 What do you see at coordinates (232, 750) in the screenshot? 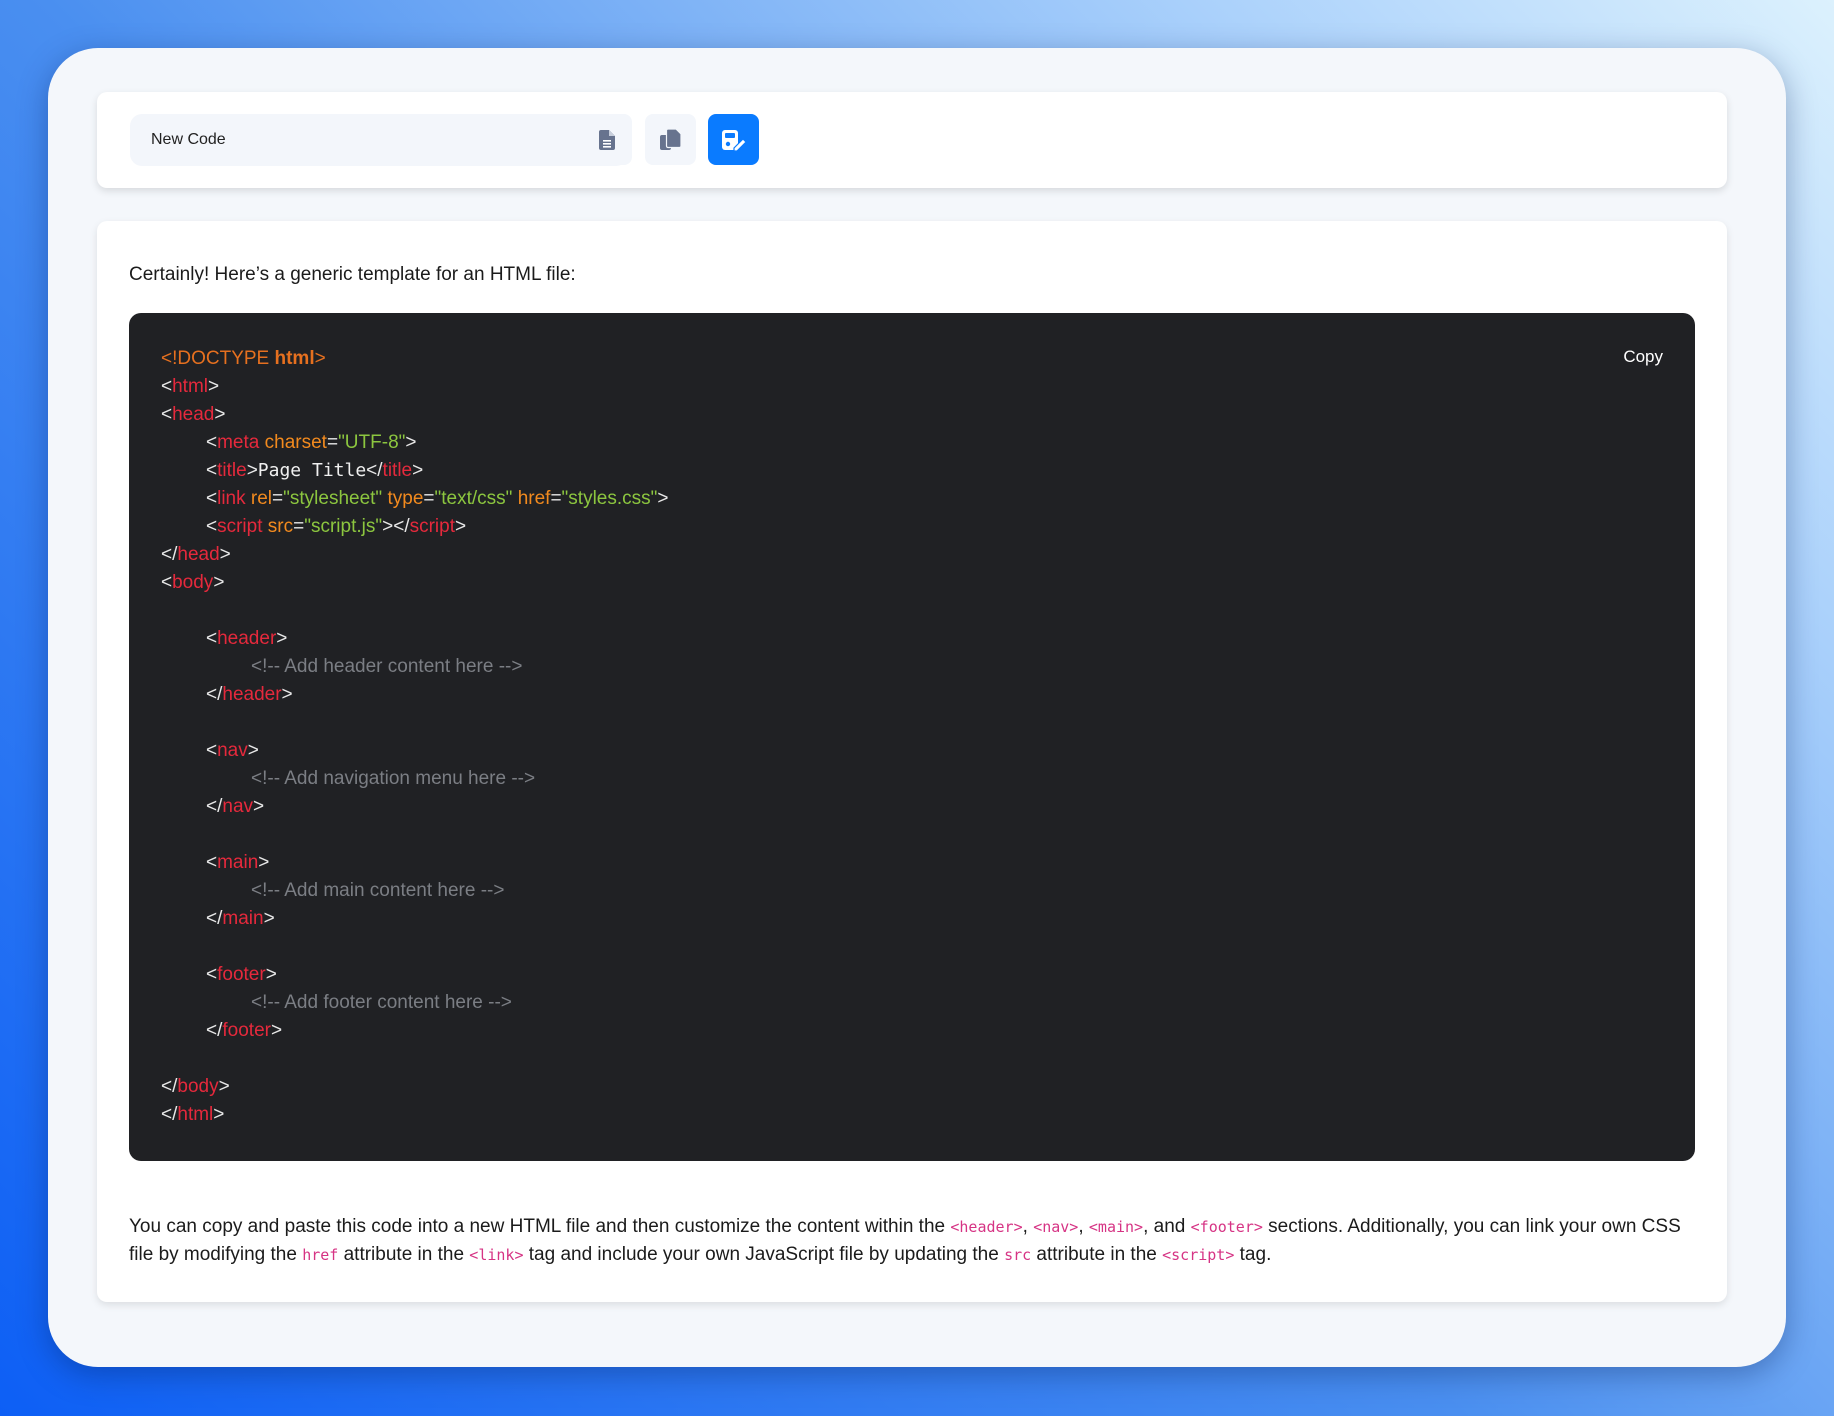
I see `code-line: <nav>` at bounding box center [232, 750].